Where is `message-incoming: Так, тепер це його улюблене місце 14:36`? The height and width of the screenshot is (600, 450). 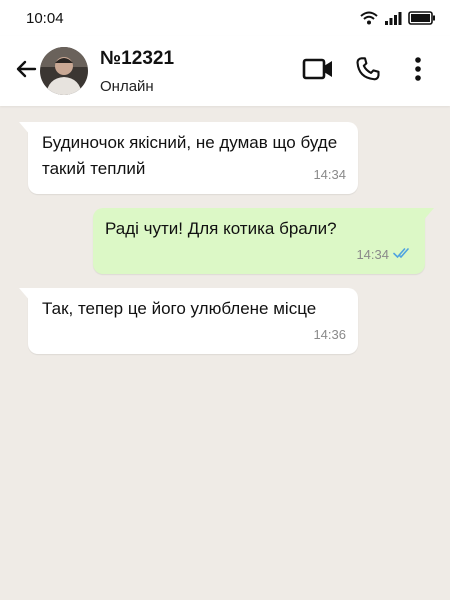 message-incoming: Так, тепер це його улюблене місце 14:36 is located at coordinates (188, 321).